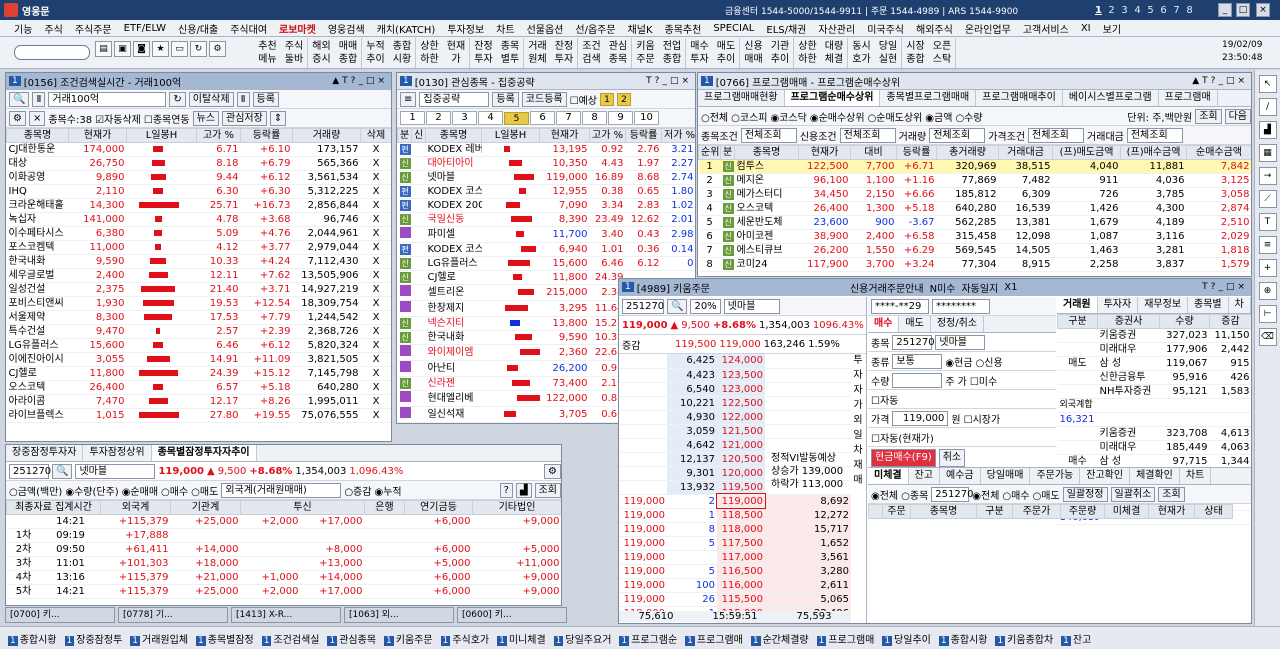  What do you see at coordinates (1267, 153) in the screenshot?
I see `grid-icon: ▦` at bounding box center [1267, 153].